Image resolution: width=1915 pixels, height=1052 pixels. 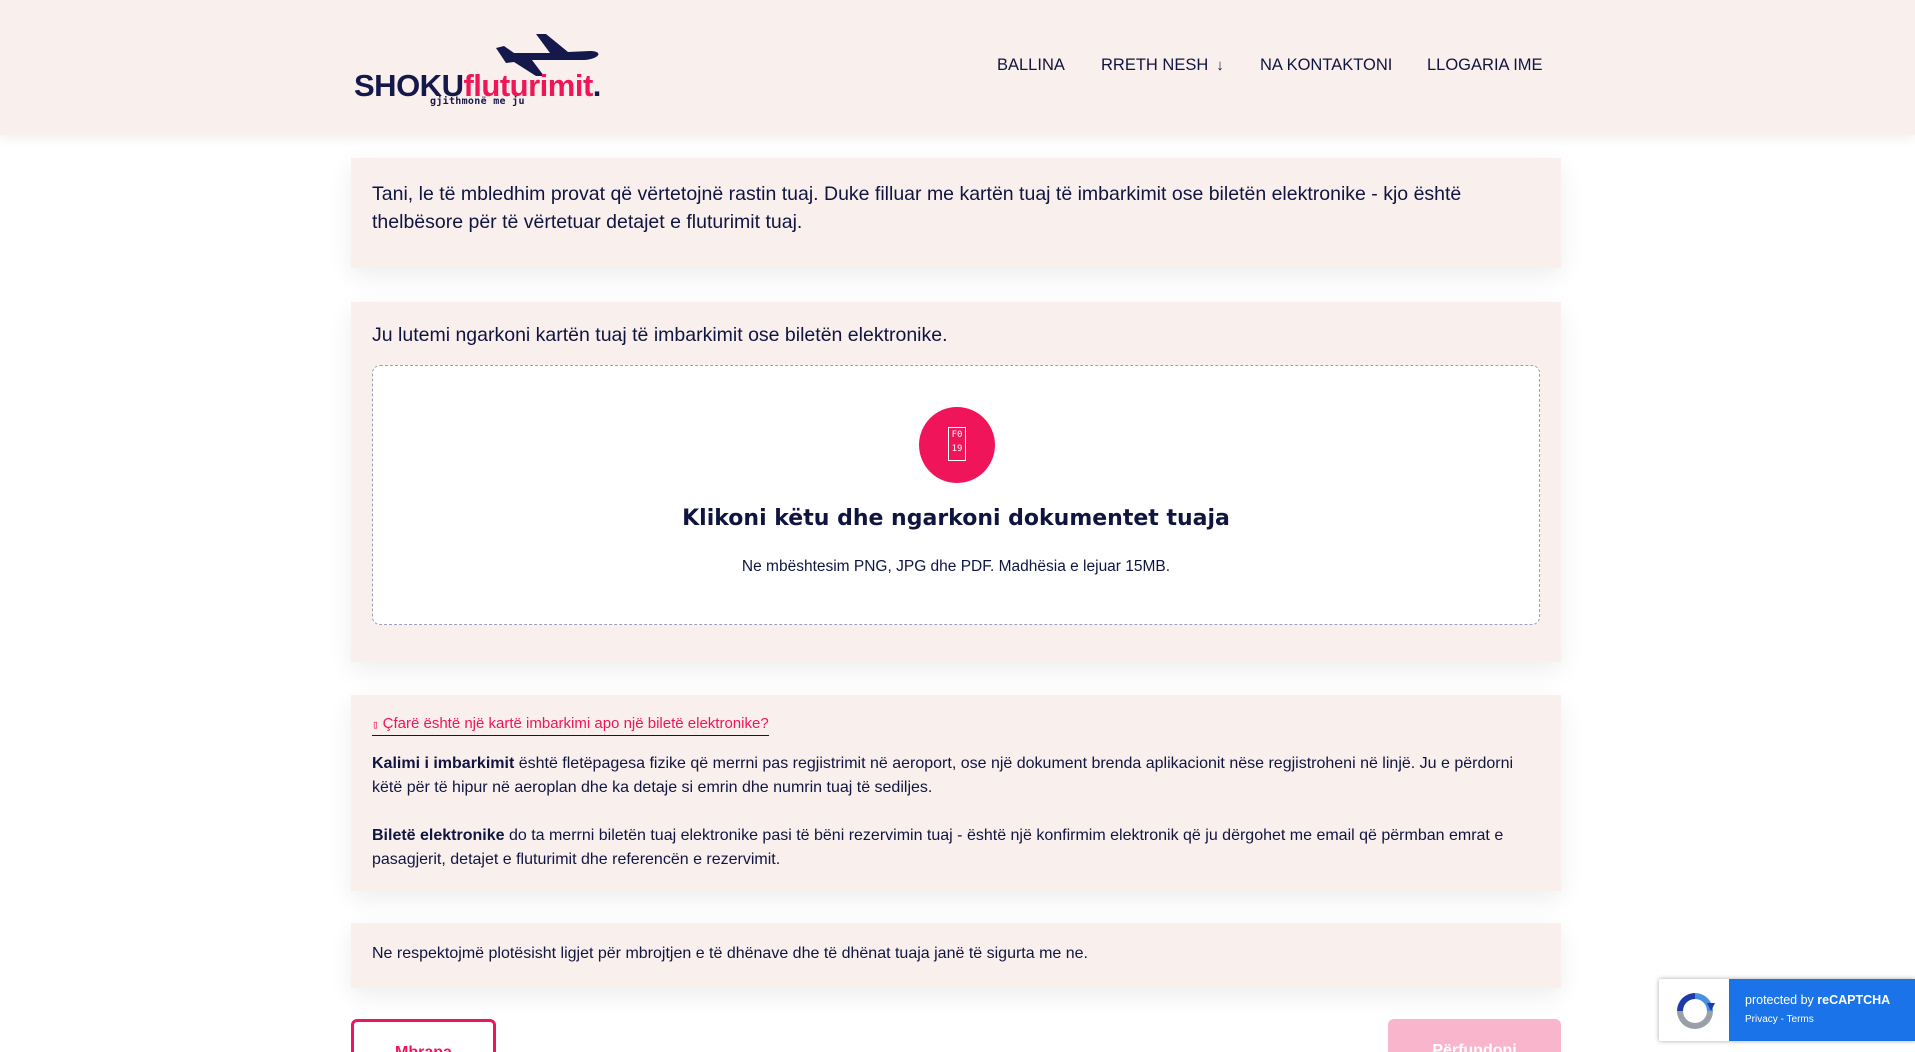 I want to click on recaptcha-badge: protected by reCAPTCHA Privacy - Terms, so click(x=1787, y=1010).